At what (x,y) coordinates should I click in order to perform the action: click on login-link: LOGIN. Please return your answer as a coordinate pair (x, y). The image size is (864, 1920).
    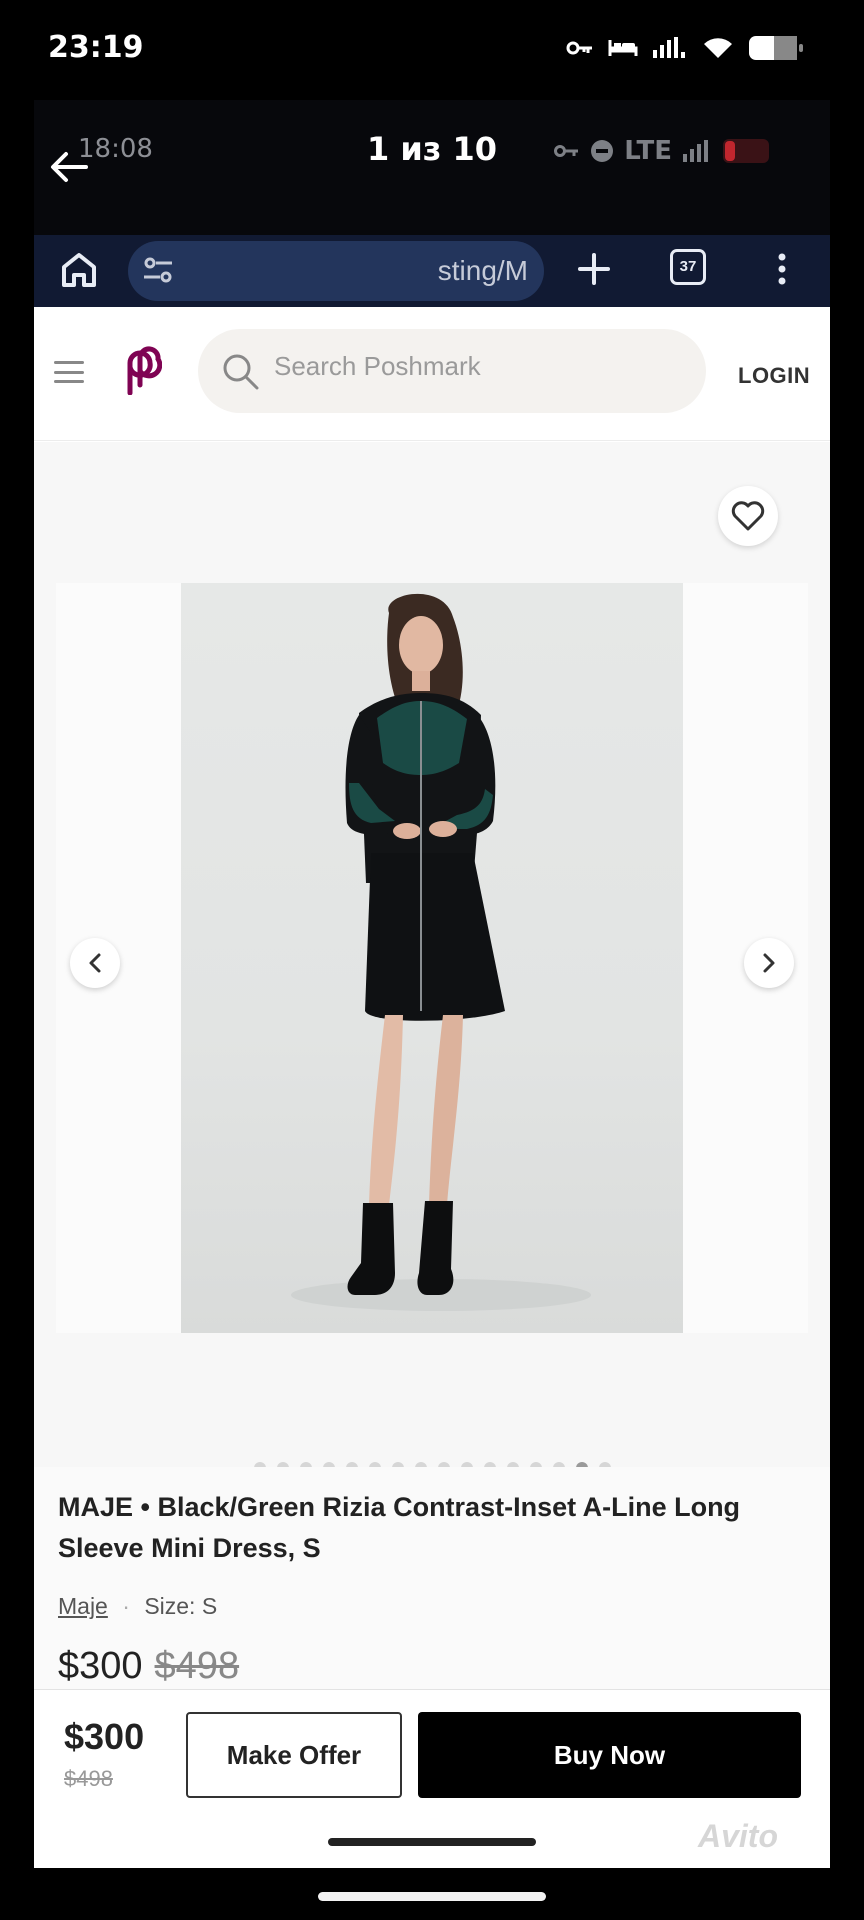
    Looking at the image, I should click on (774, 376).